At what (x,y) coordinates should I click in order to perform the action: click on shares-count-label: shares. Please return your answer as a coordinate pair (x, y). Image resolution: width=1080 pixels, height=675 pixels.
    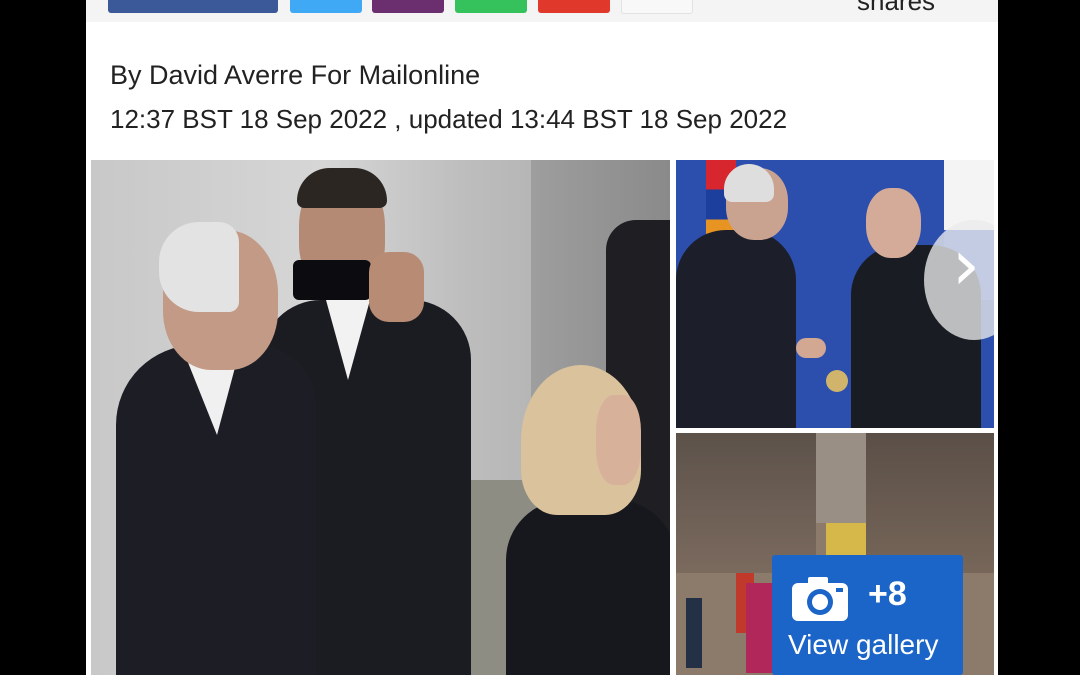
    Looking at the image, I should click on (896, 8).